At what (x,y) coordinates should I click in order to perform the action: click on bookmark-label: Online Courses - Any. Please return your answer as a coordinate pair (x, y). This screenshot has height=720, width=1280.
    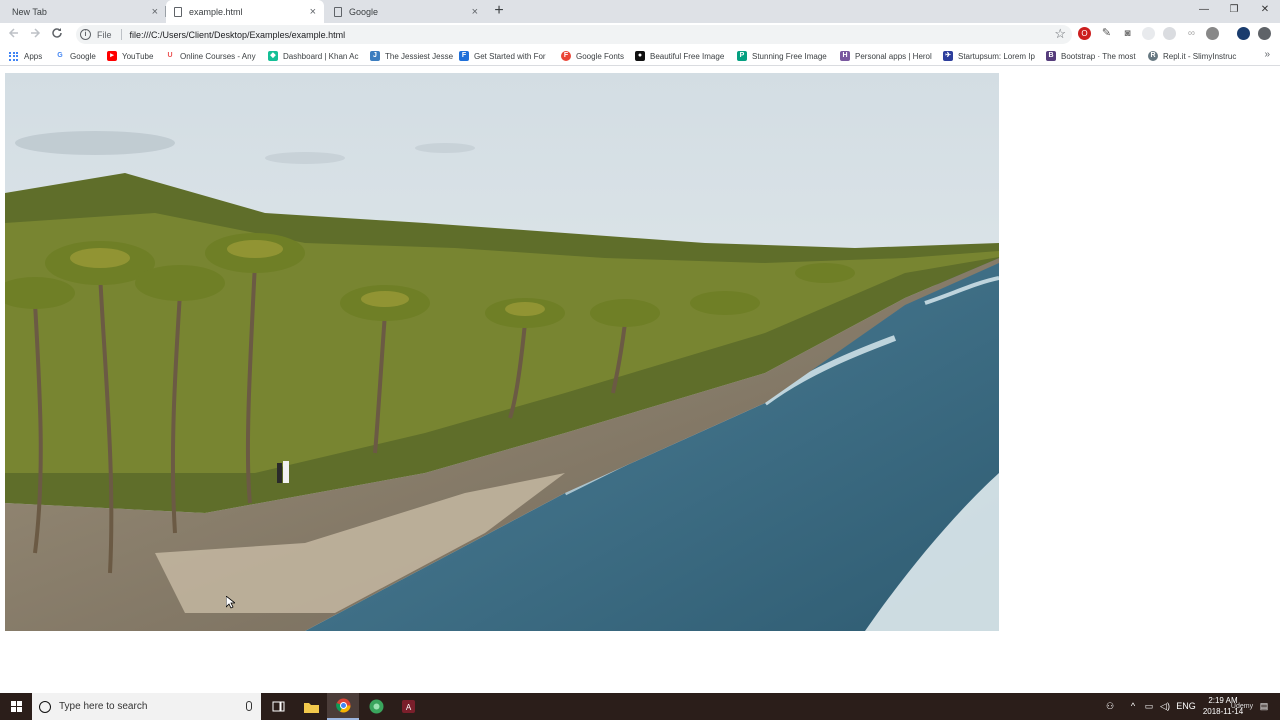
    Looking at the image, I should click on (218, 56).